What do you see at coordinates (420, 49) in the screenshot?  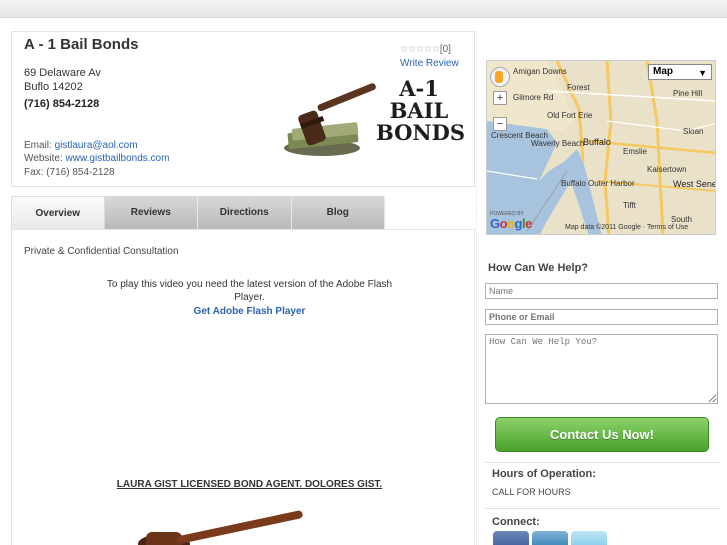 I see `rating-stars-icon: ☆☆☆☆☆` at bounding box center [420, 49].